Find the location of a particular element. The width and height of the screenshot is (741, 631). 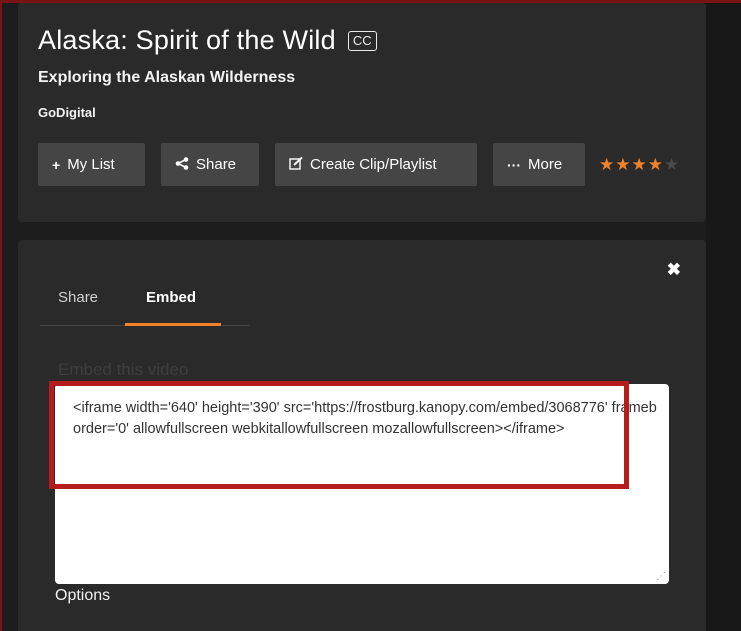

title-row: Alaska: Spirit of the Wild CC is located at coordinates (207, 40).